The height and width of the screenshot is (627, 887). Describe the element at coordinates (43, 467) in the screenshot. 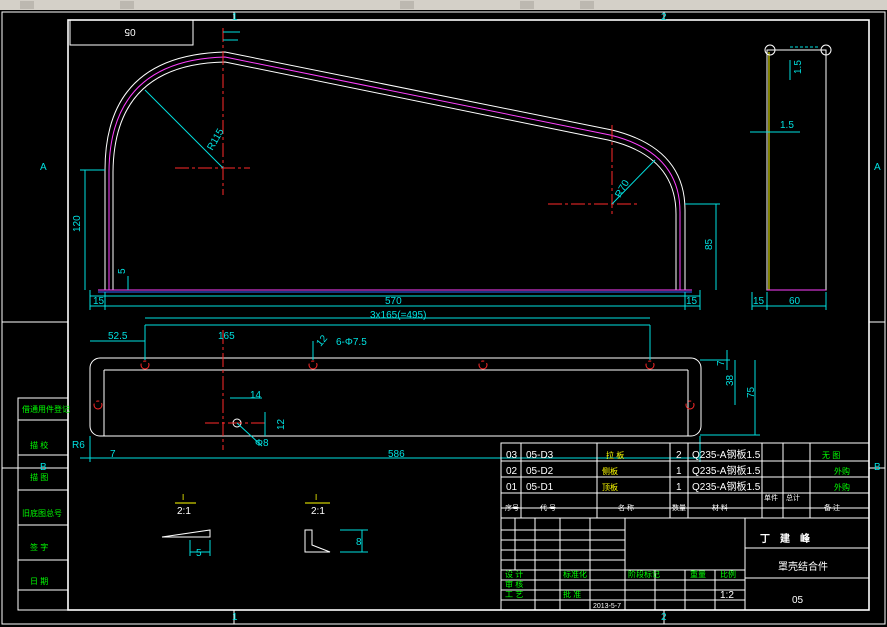

I see `zone-label-left-b: B` at that location.